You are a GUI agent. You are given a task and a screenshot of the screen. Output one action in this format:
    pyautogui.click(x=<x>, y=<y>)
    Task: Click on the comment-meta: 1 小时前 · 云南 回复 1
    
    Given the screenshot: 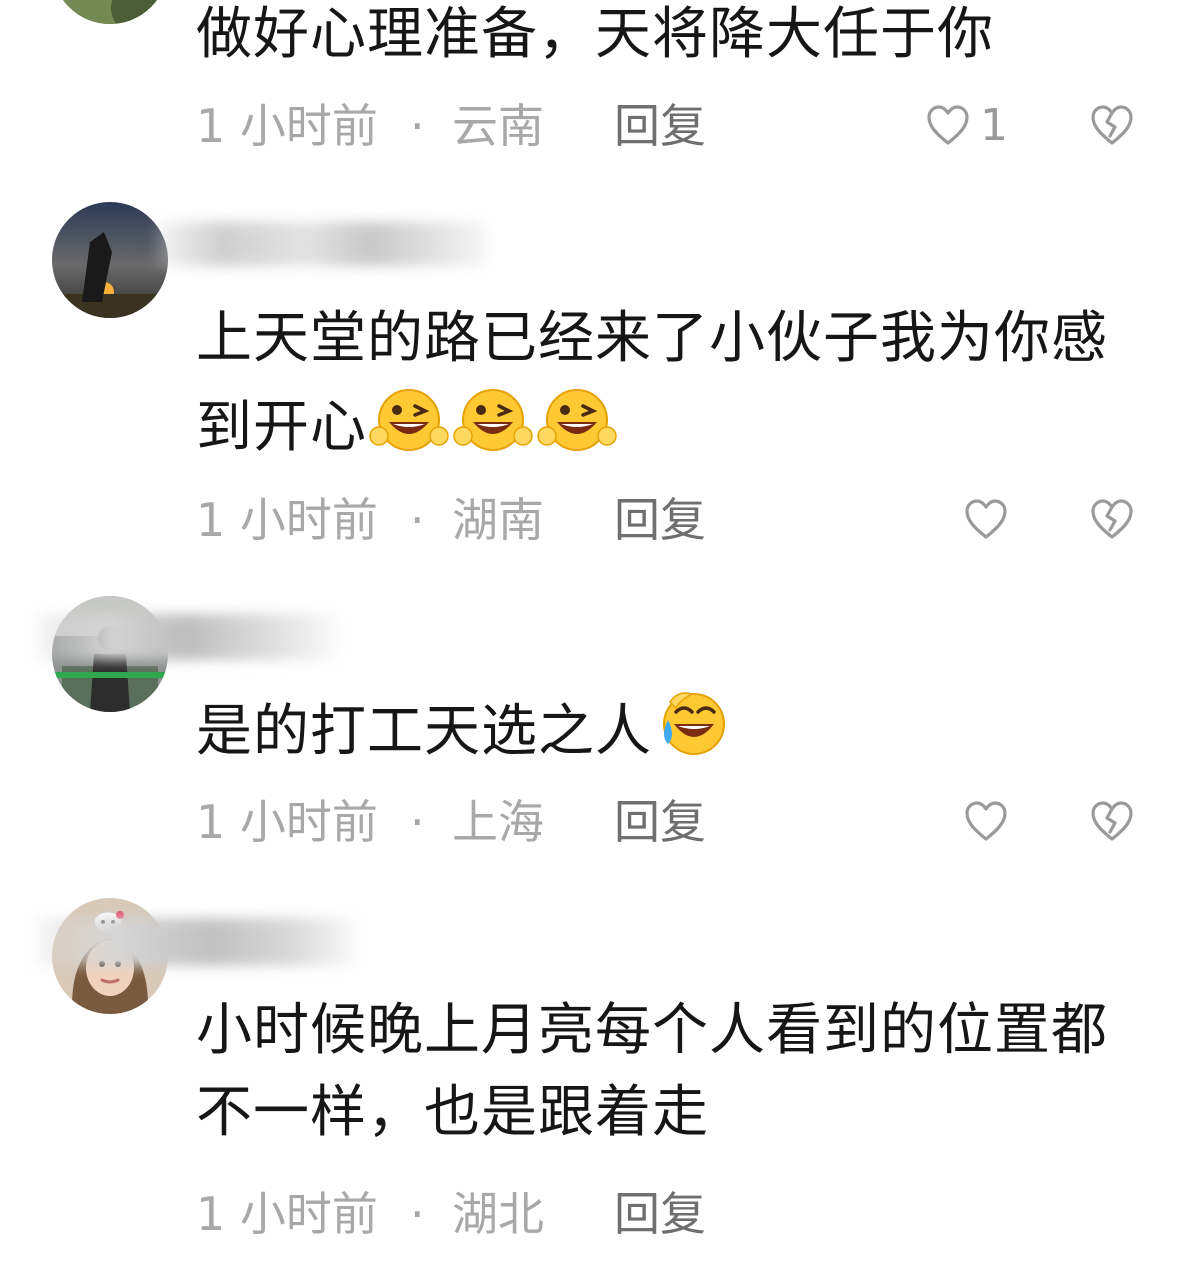 What is the action you would take?
    pyautogui.click(x=676, y=126)
    